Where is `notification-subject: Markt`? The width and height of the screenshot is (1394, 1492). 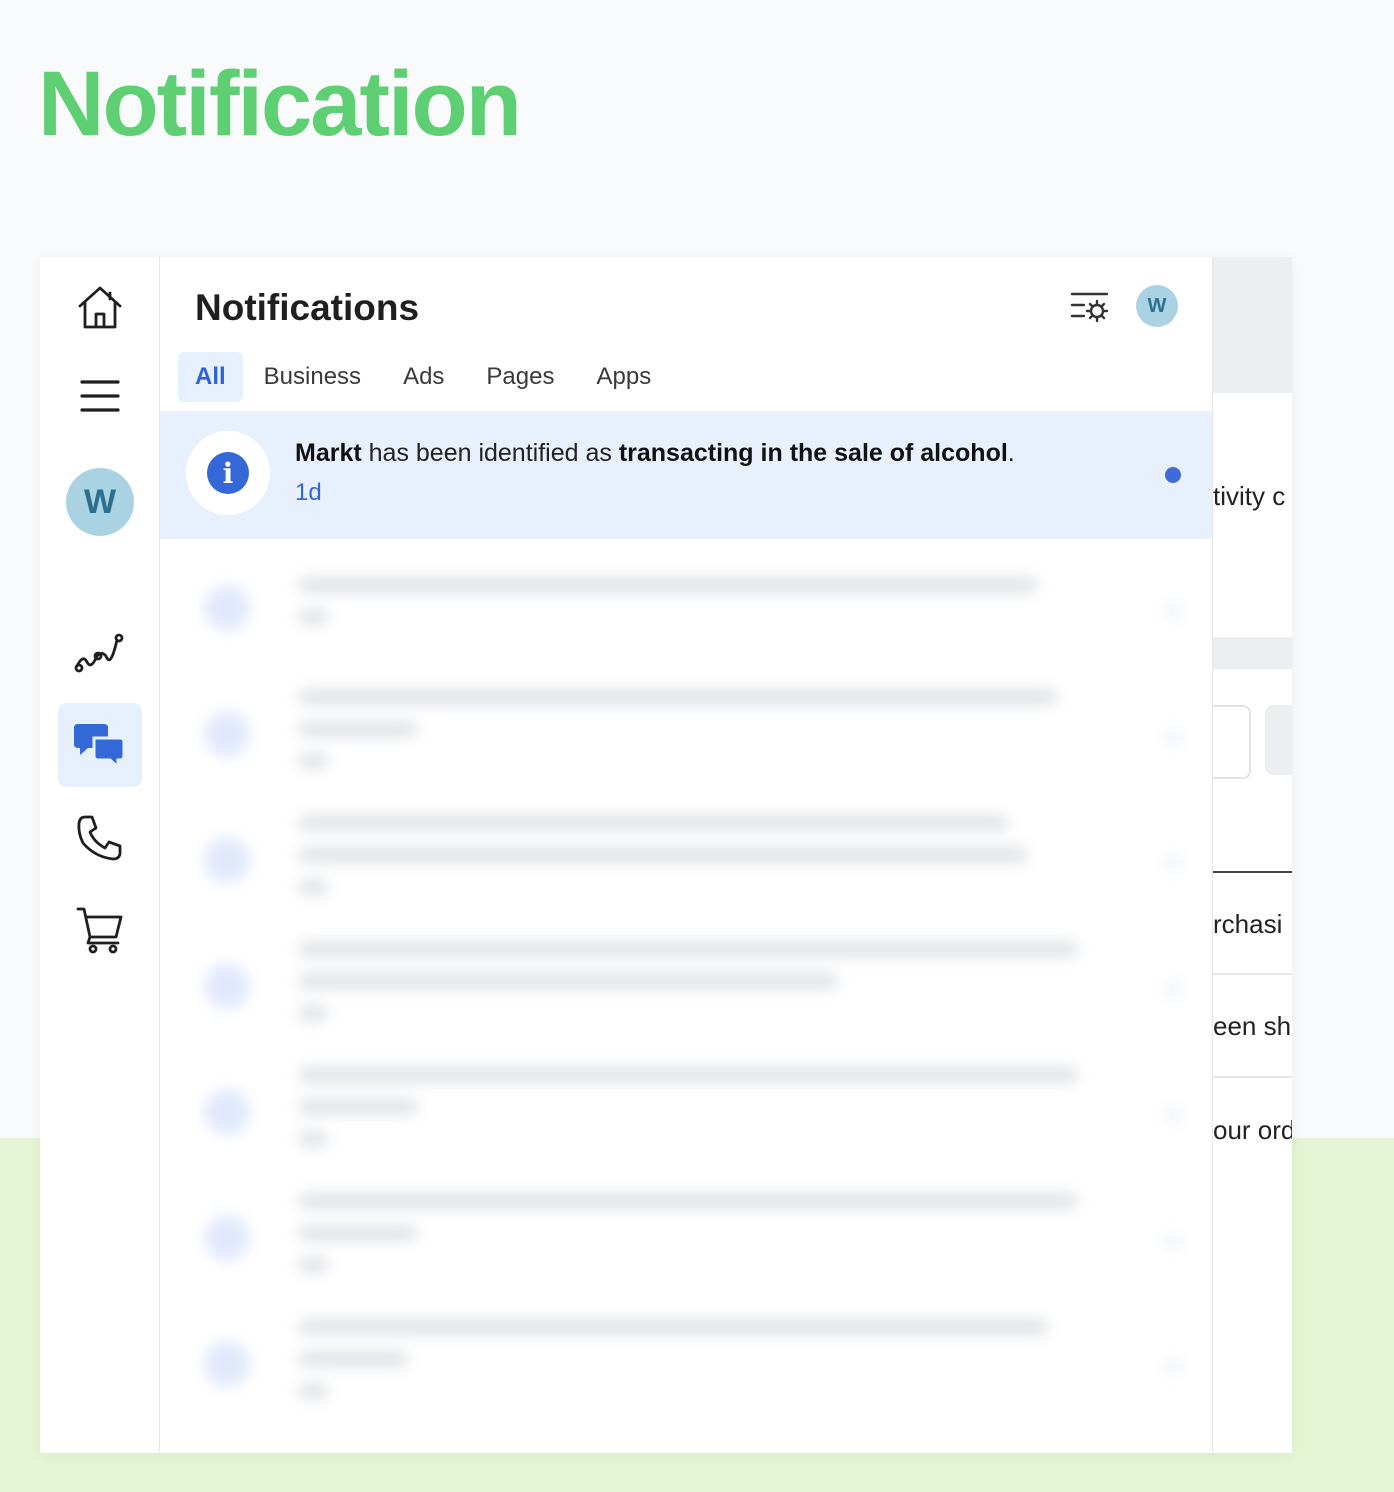
notification-subject: Markt is located at coordinates (328, 453).